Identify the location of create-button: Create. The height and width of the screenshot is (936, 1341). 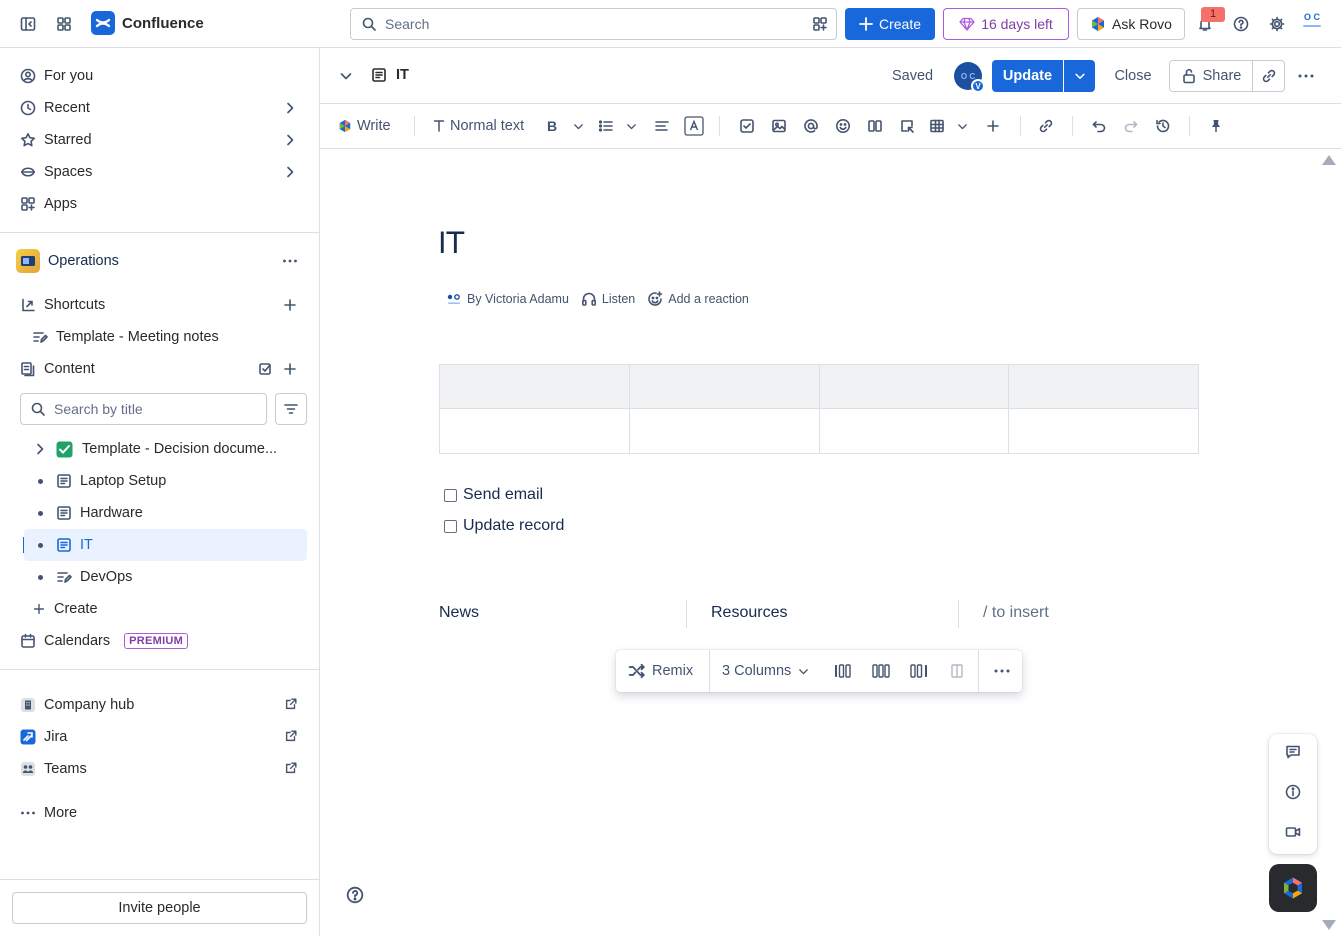
(890, 24).